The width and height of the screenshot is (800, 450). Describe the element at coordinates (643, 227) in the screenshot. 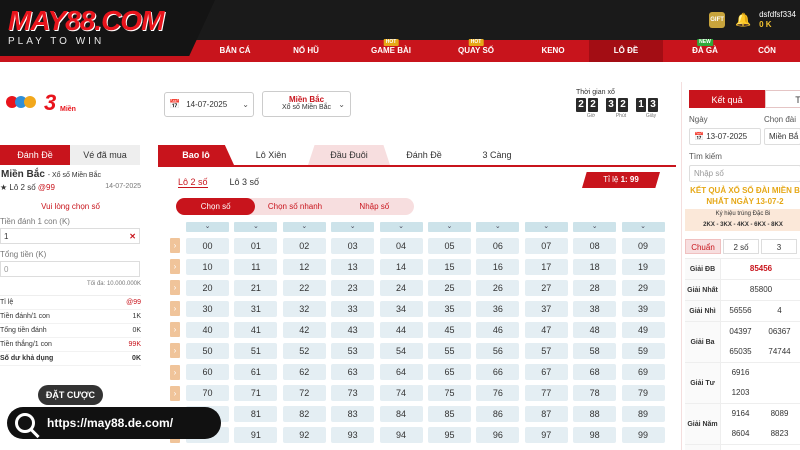

I see `column-select-9: ⌄` at that location.